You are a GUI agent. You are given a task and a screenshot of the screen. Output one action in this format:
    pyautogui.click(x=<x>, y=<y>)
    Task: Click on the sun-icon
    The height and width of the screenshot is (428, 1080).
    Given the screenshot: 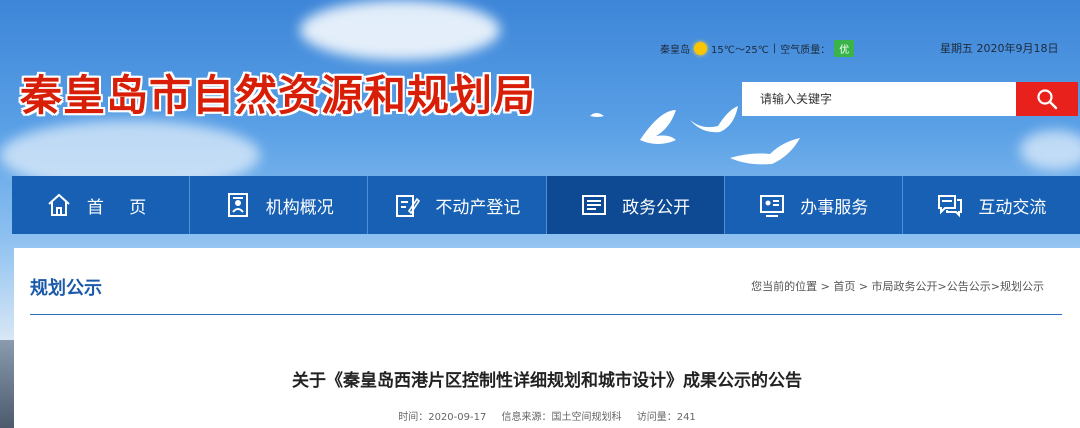 What is the action you would take?
    pyautogui.click(x=700, y=48)
    